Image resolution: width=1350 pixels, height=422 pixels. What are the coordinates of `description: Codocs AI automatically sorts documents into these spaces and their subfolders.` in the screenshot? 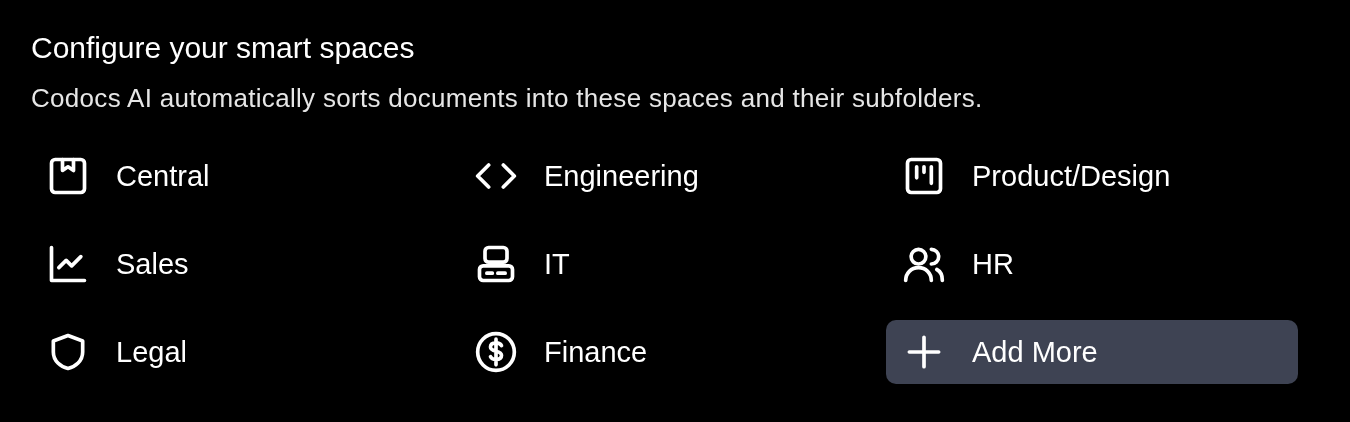 It's located at (507, 98).